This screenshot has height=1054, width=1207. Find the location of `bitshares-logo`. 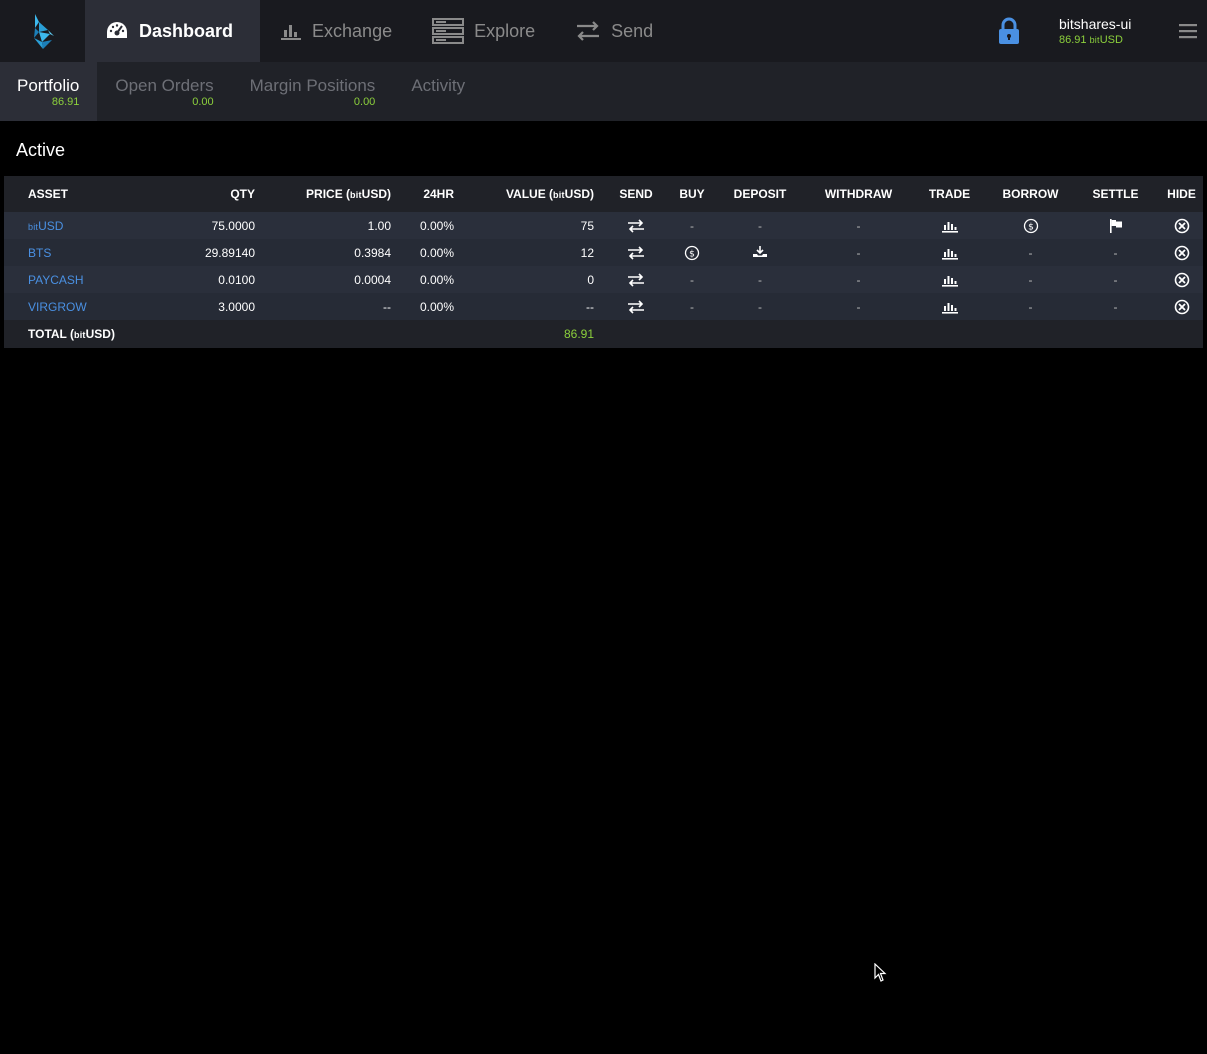

bitshares-logo is located at coordinates (42, 31).